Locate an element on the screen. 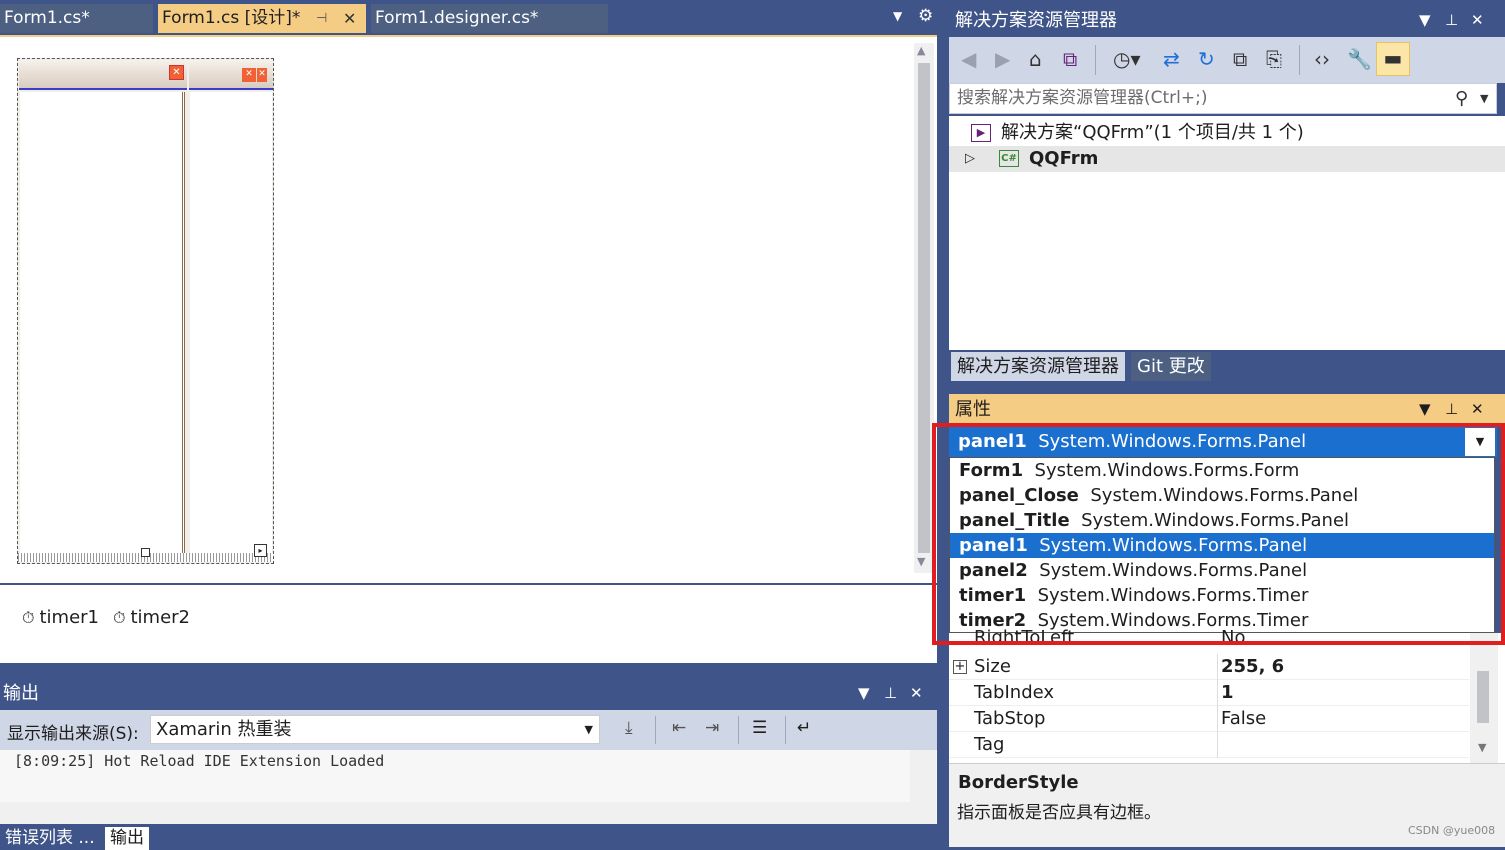 This screenshot has height=850, width=1505. form1-design-window: ✕ ✕ ✕ ▸ is located at coordinates (145, 311).